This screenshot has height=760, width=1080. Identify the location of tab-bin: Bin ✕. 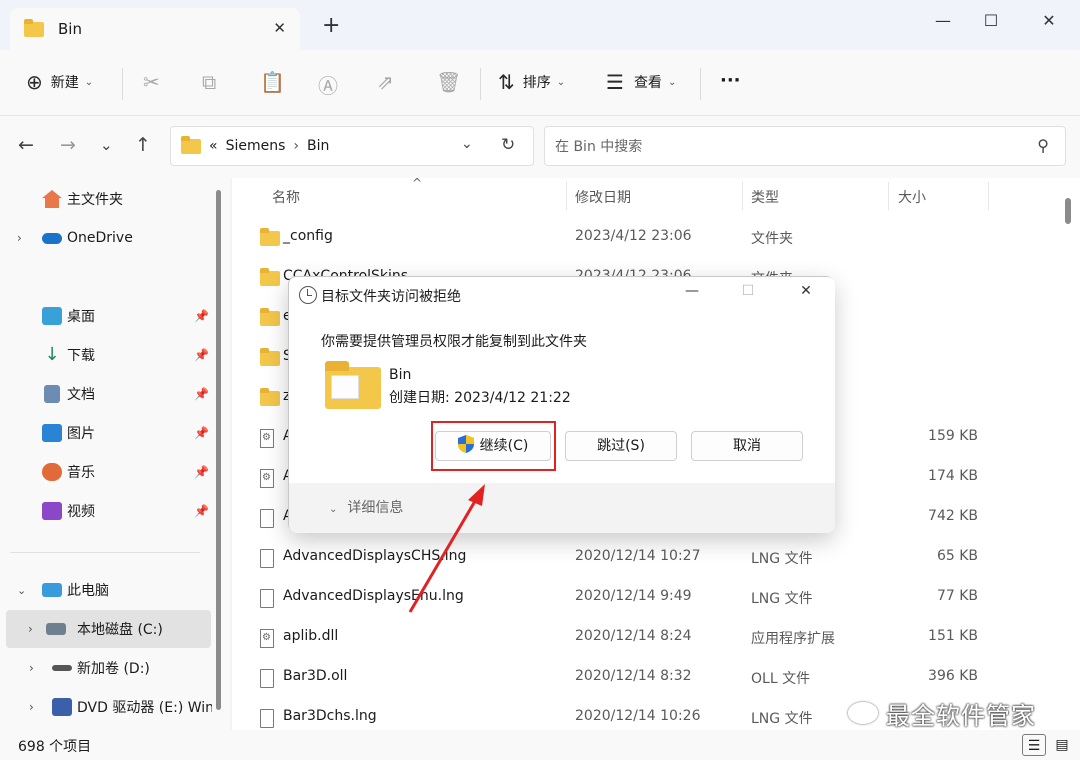
(155, 29).